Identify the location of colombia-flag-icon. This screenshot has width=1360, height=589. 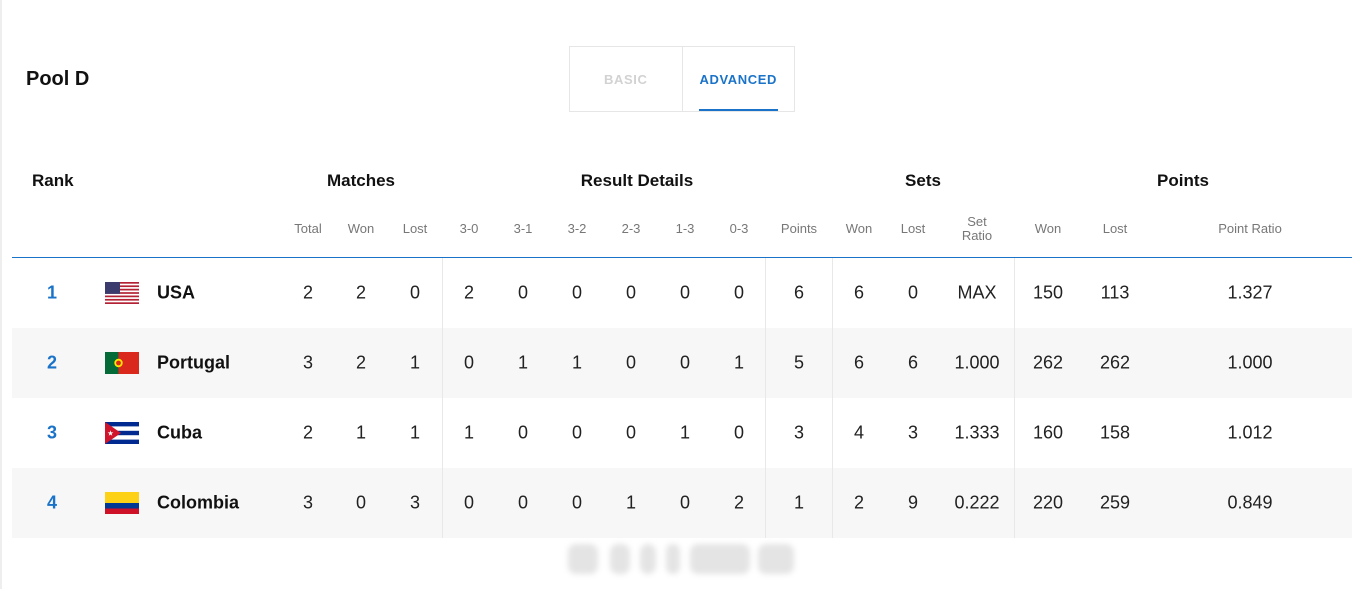
(122, 503).